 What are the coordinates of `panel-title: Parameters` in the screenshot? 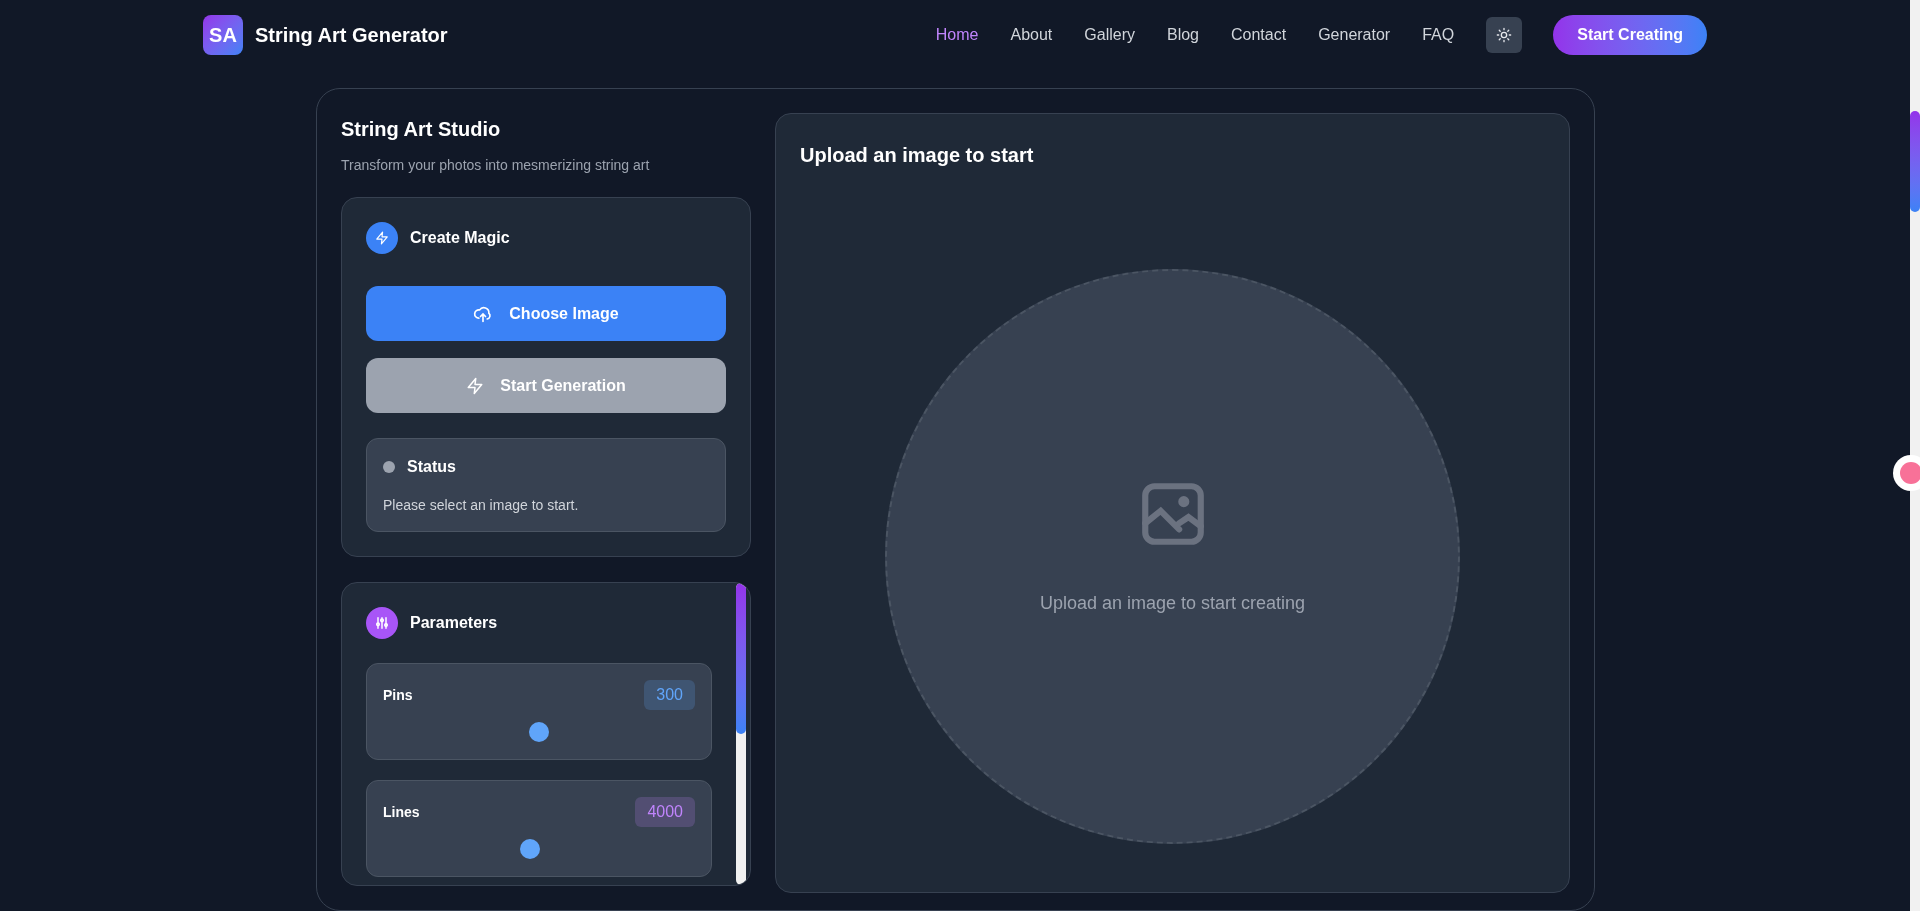 It's located at (454, 623).